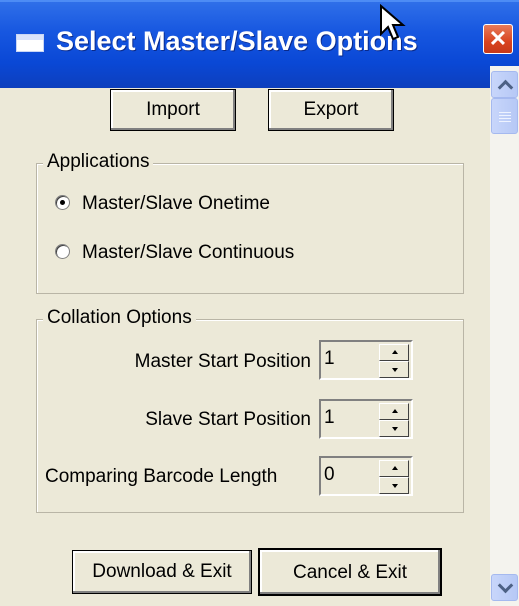  I want to click on vertical-scrollbar, so click(504, 336).